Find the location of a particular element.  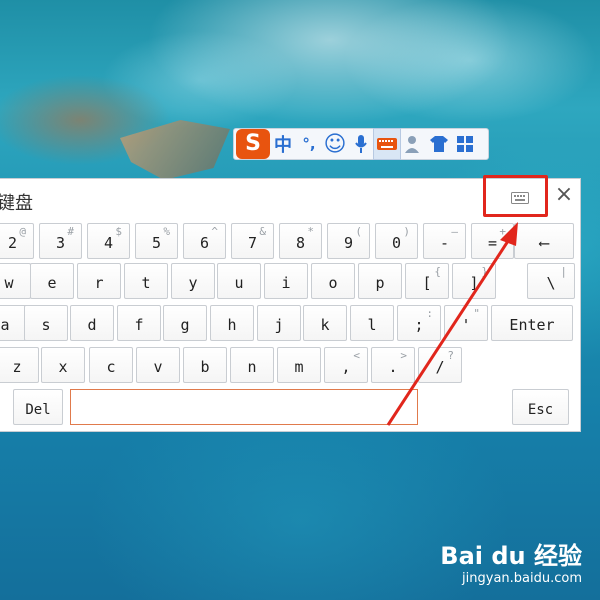

key-shift-label: { is located at coordinates (437, 271).